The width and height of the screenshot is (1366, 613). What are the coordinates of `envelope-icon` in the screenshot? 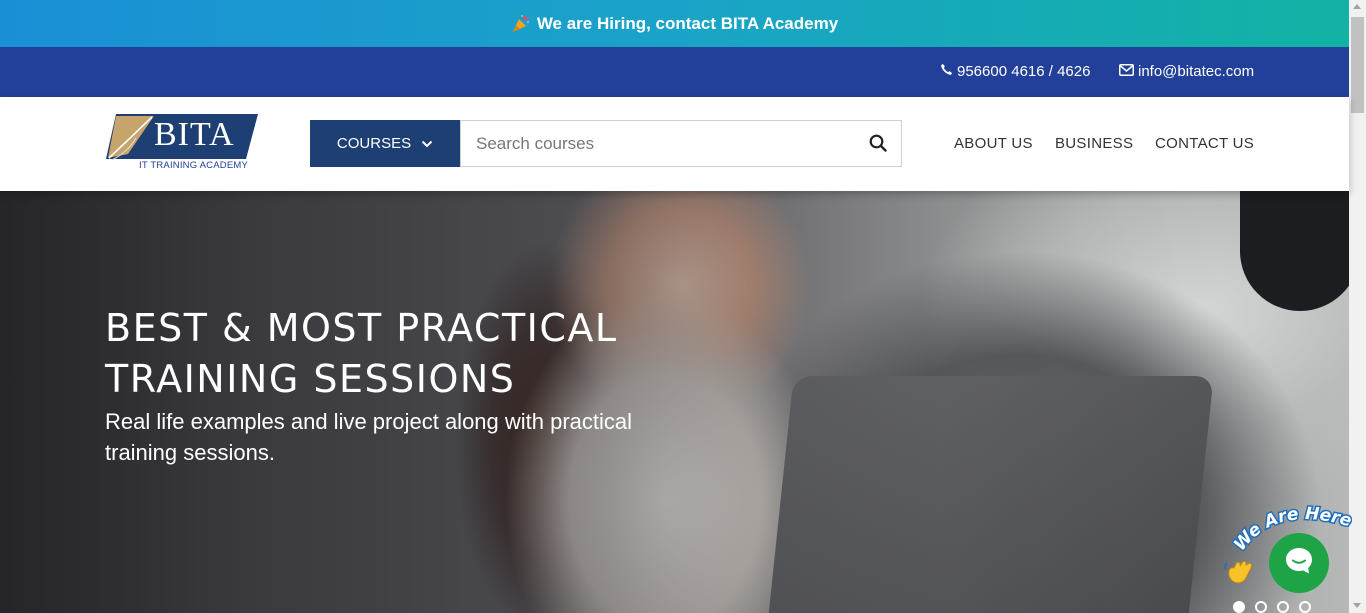 It's located at (1126, 71).